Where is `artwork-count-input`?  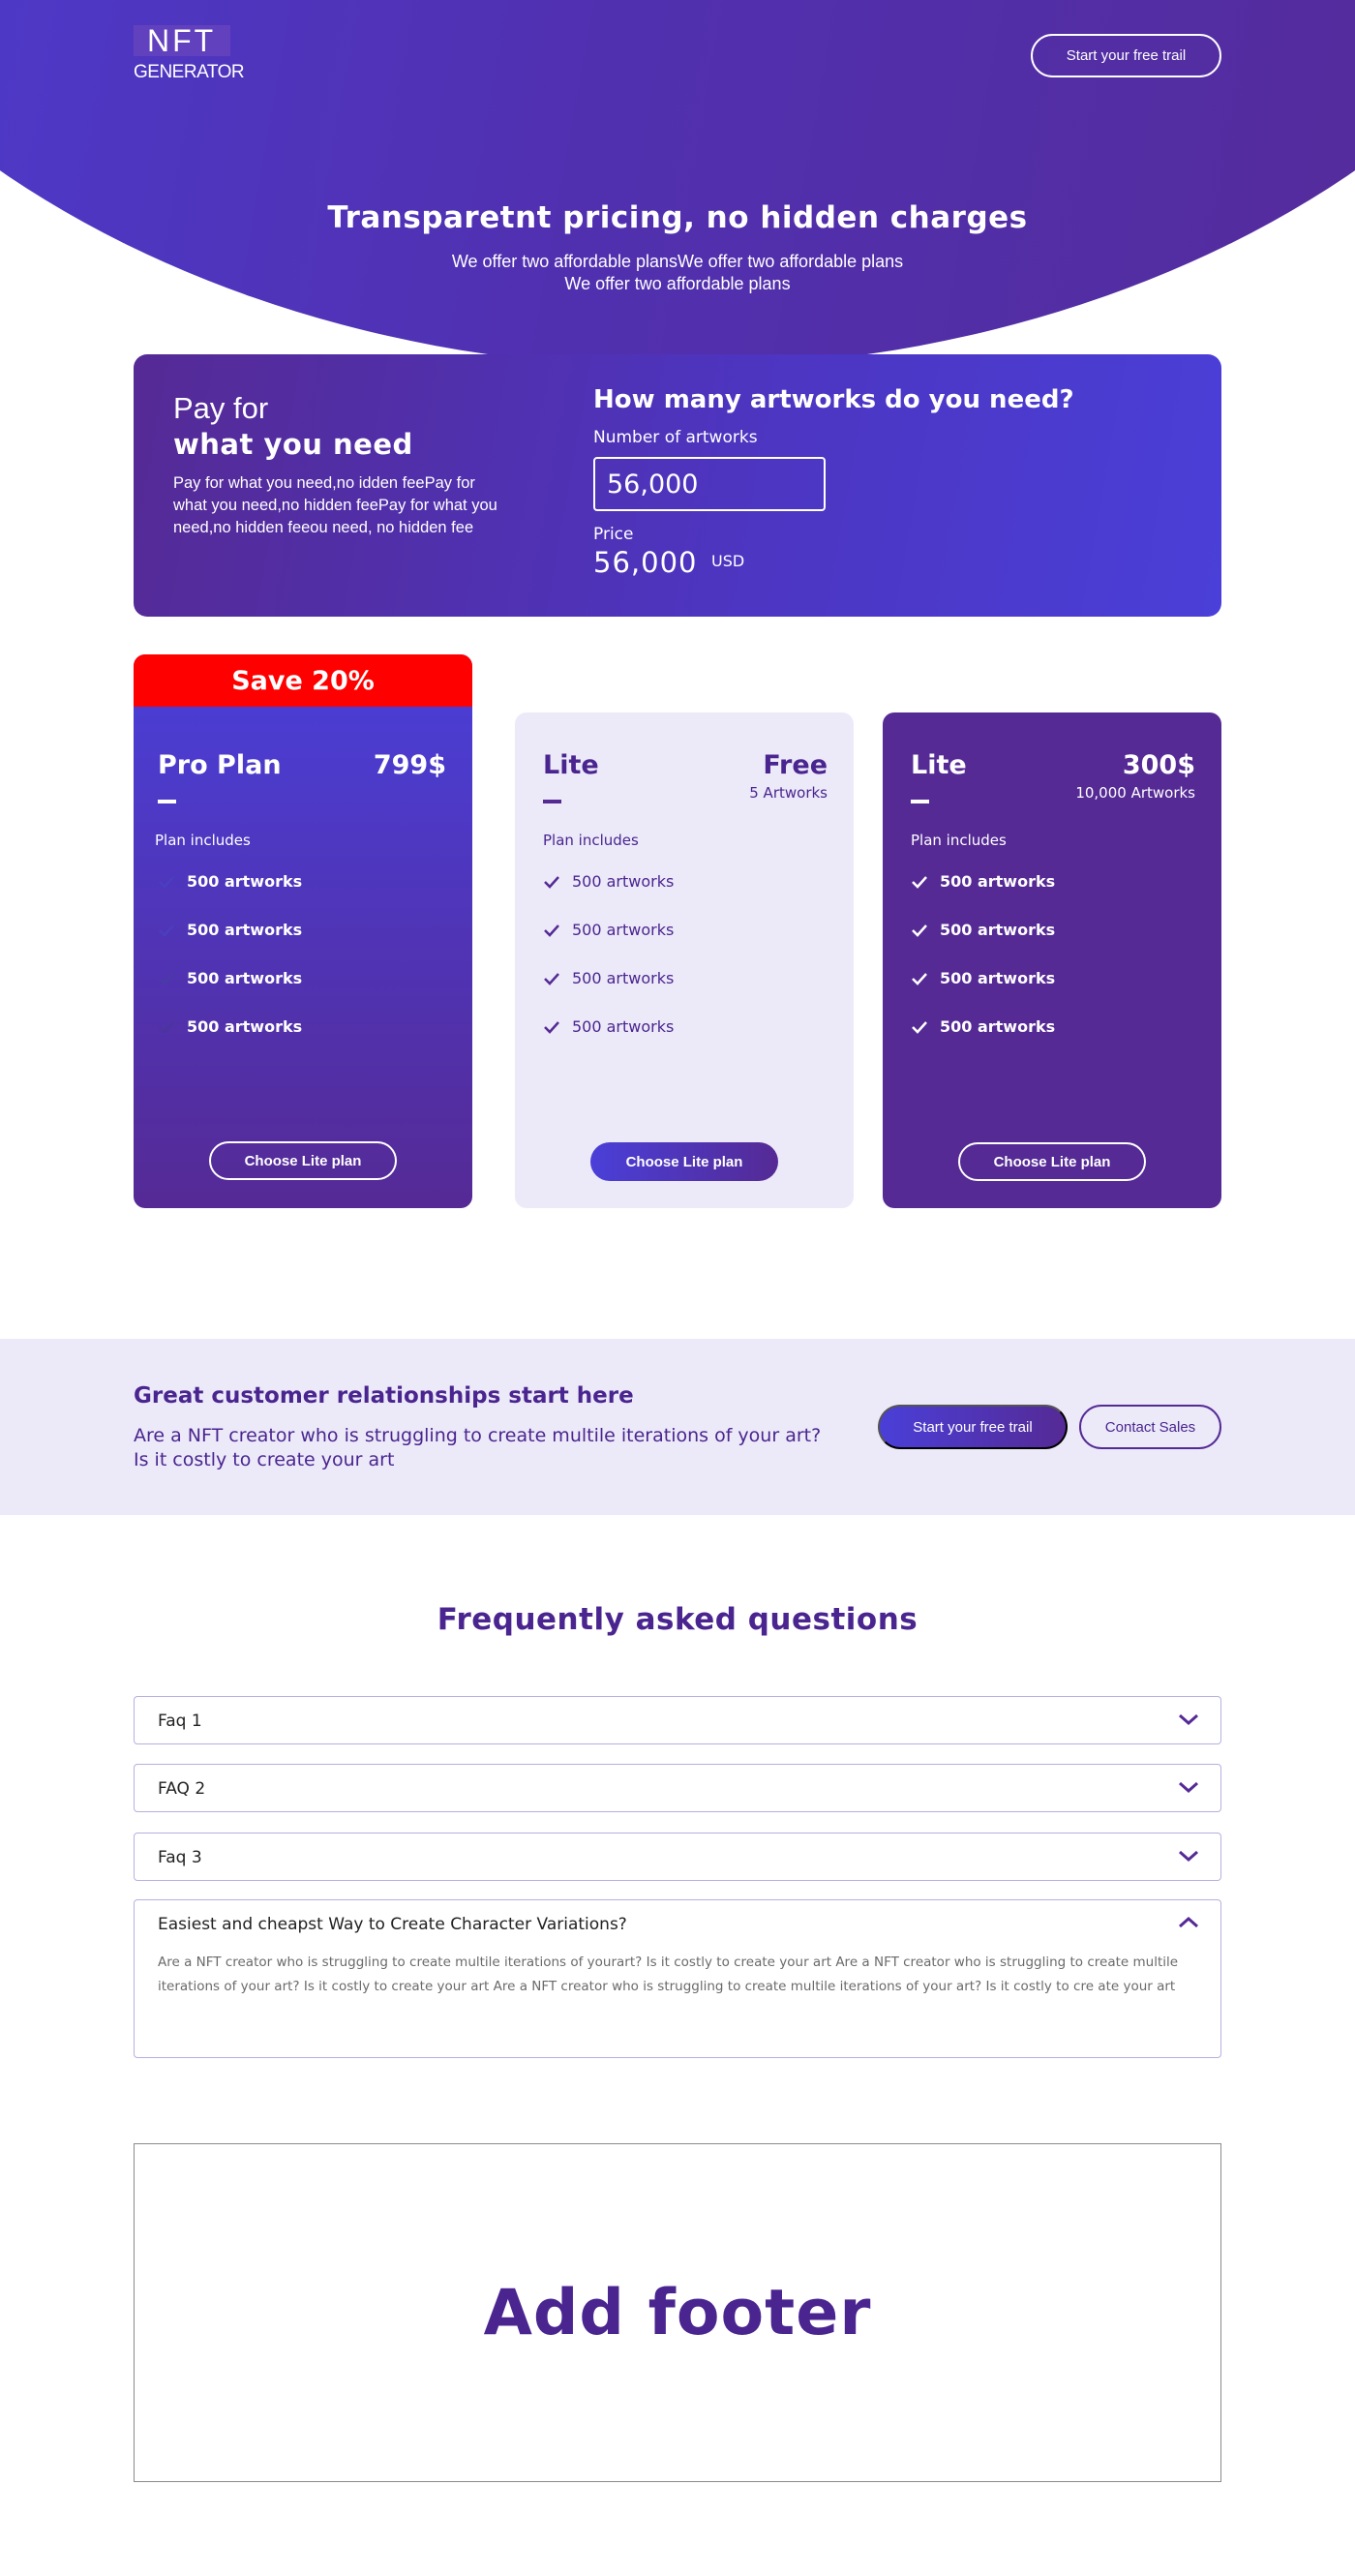
artwork-count-input is located at coordinates (709, 484).